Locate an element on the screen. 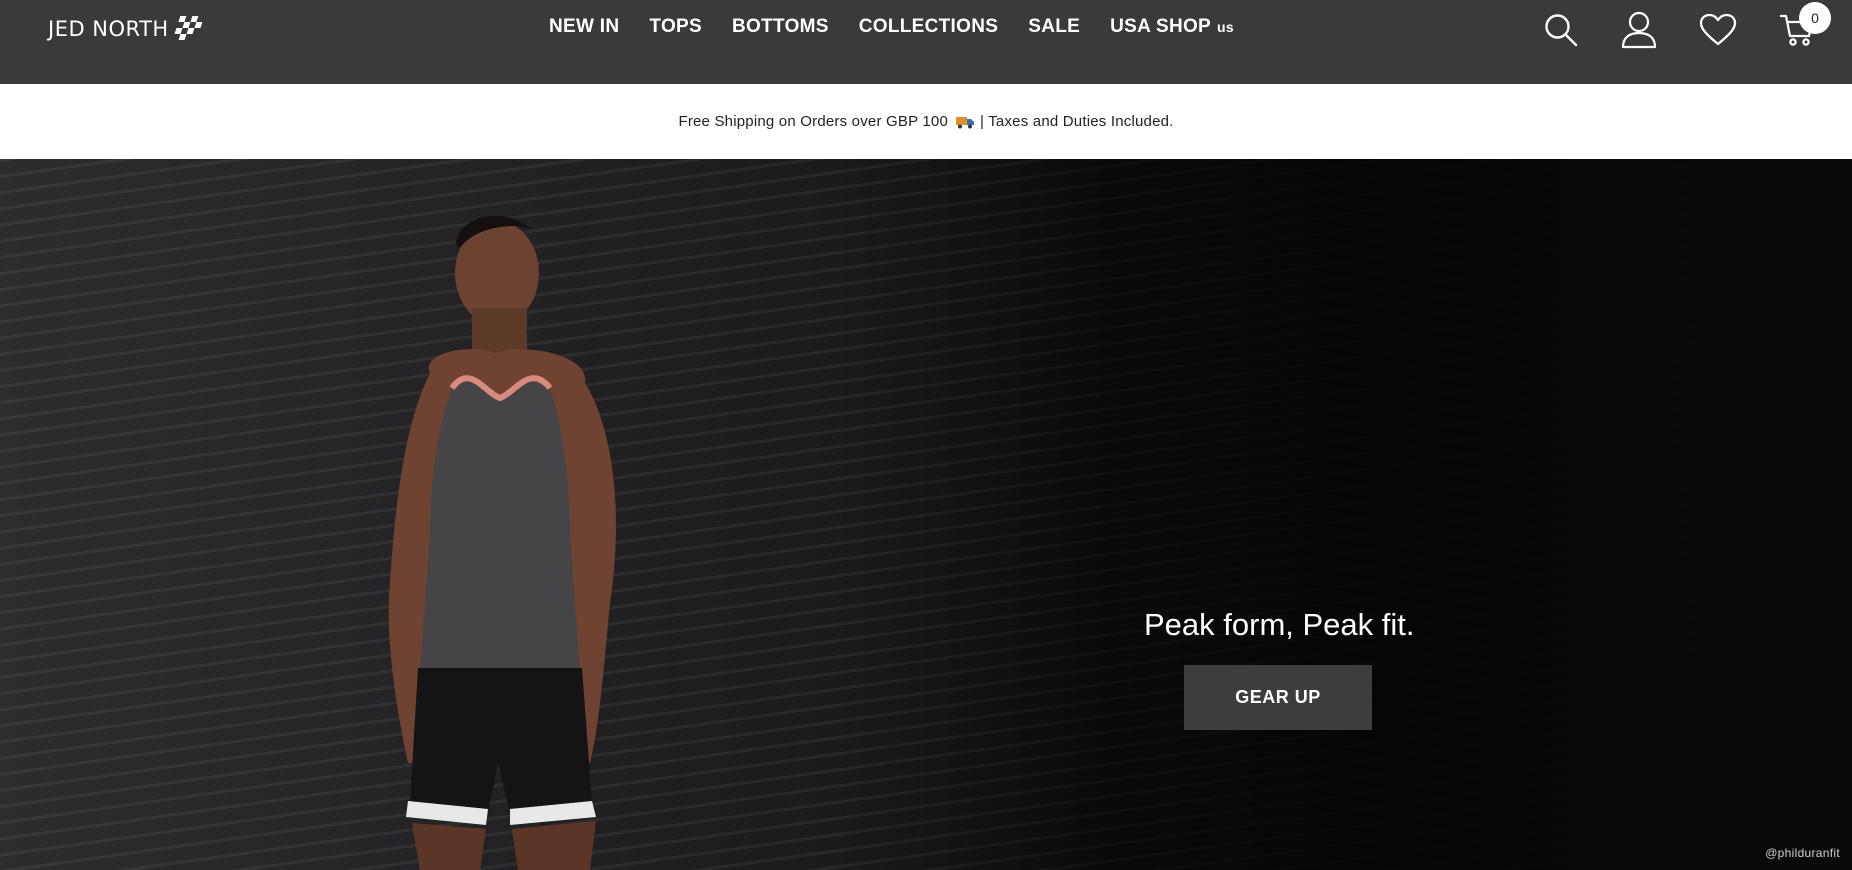 The height and width of the screenshot is (870, 1852). cart-button: 0 is located at coordinates (1804, 27).